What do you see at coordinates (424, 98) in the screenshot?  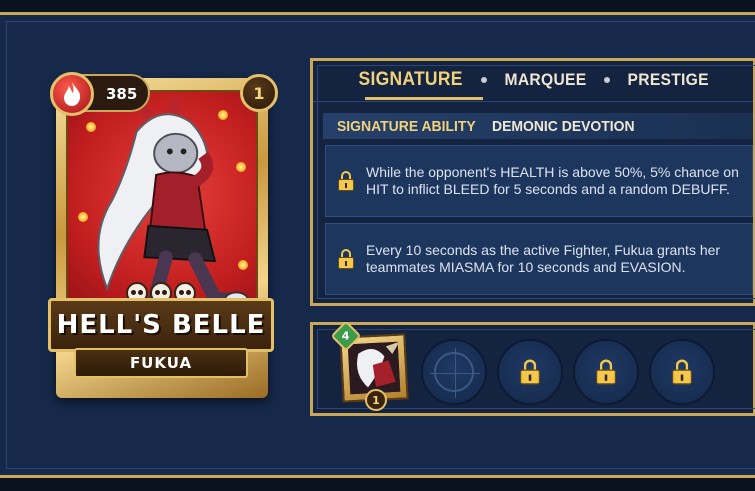 I see `active-tab-indicator` at bounding box center [424, 98].